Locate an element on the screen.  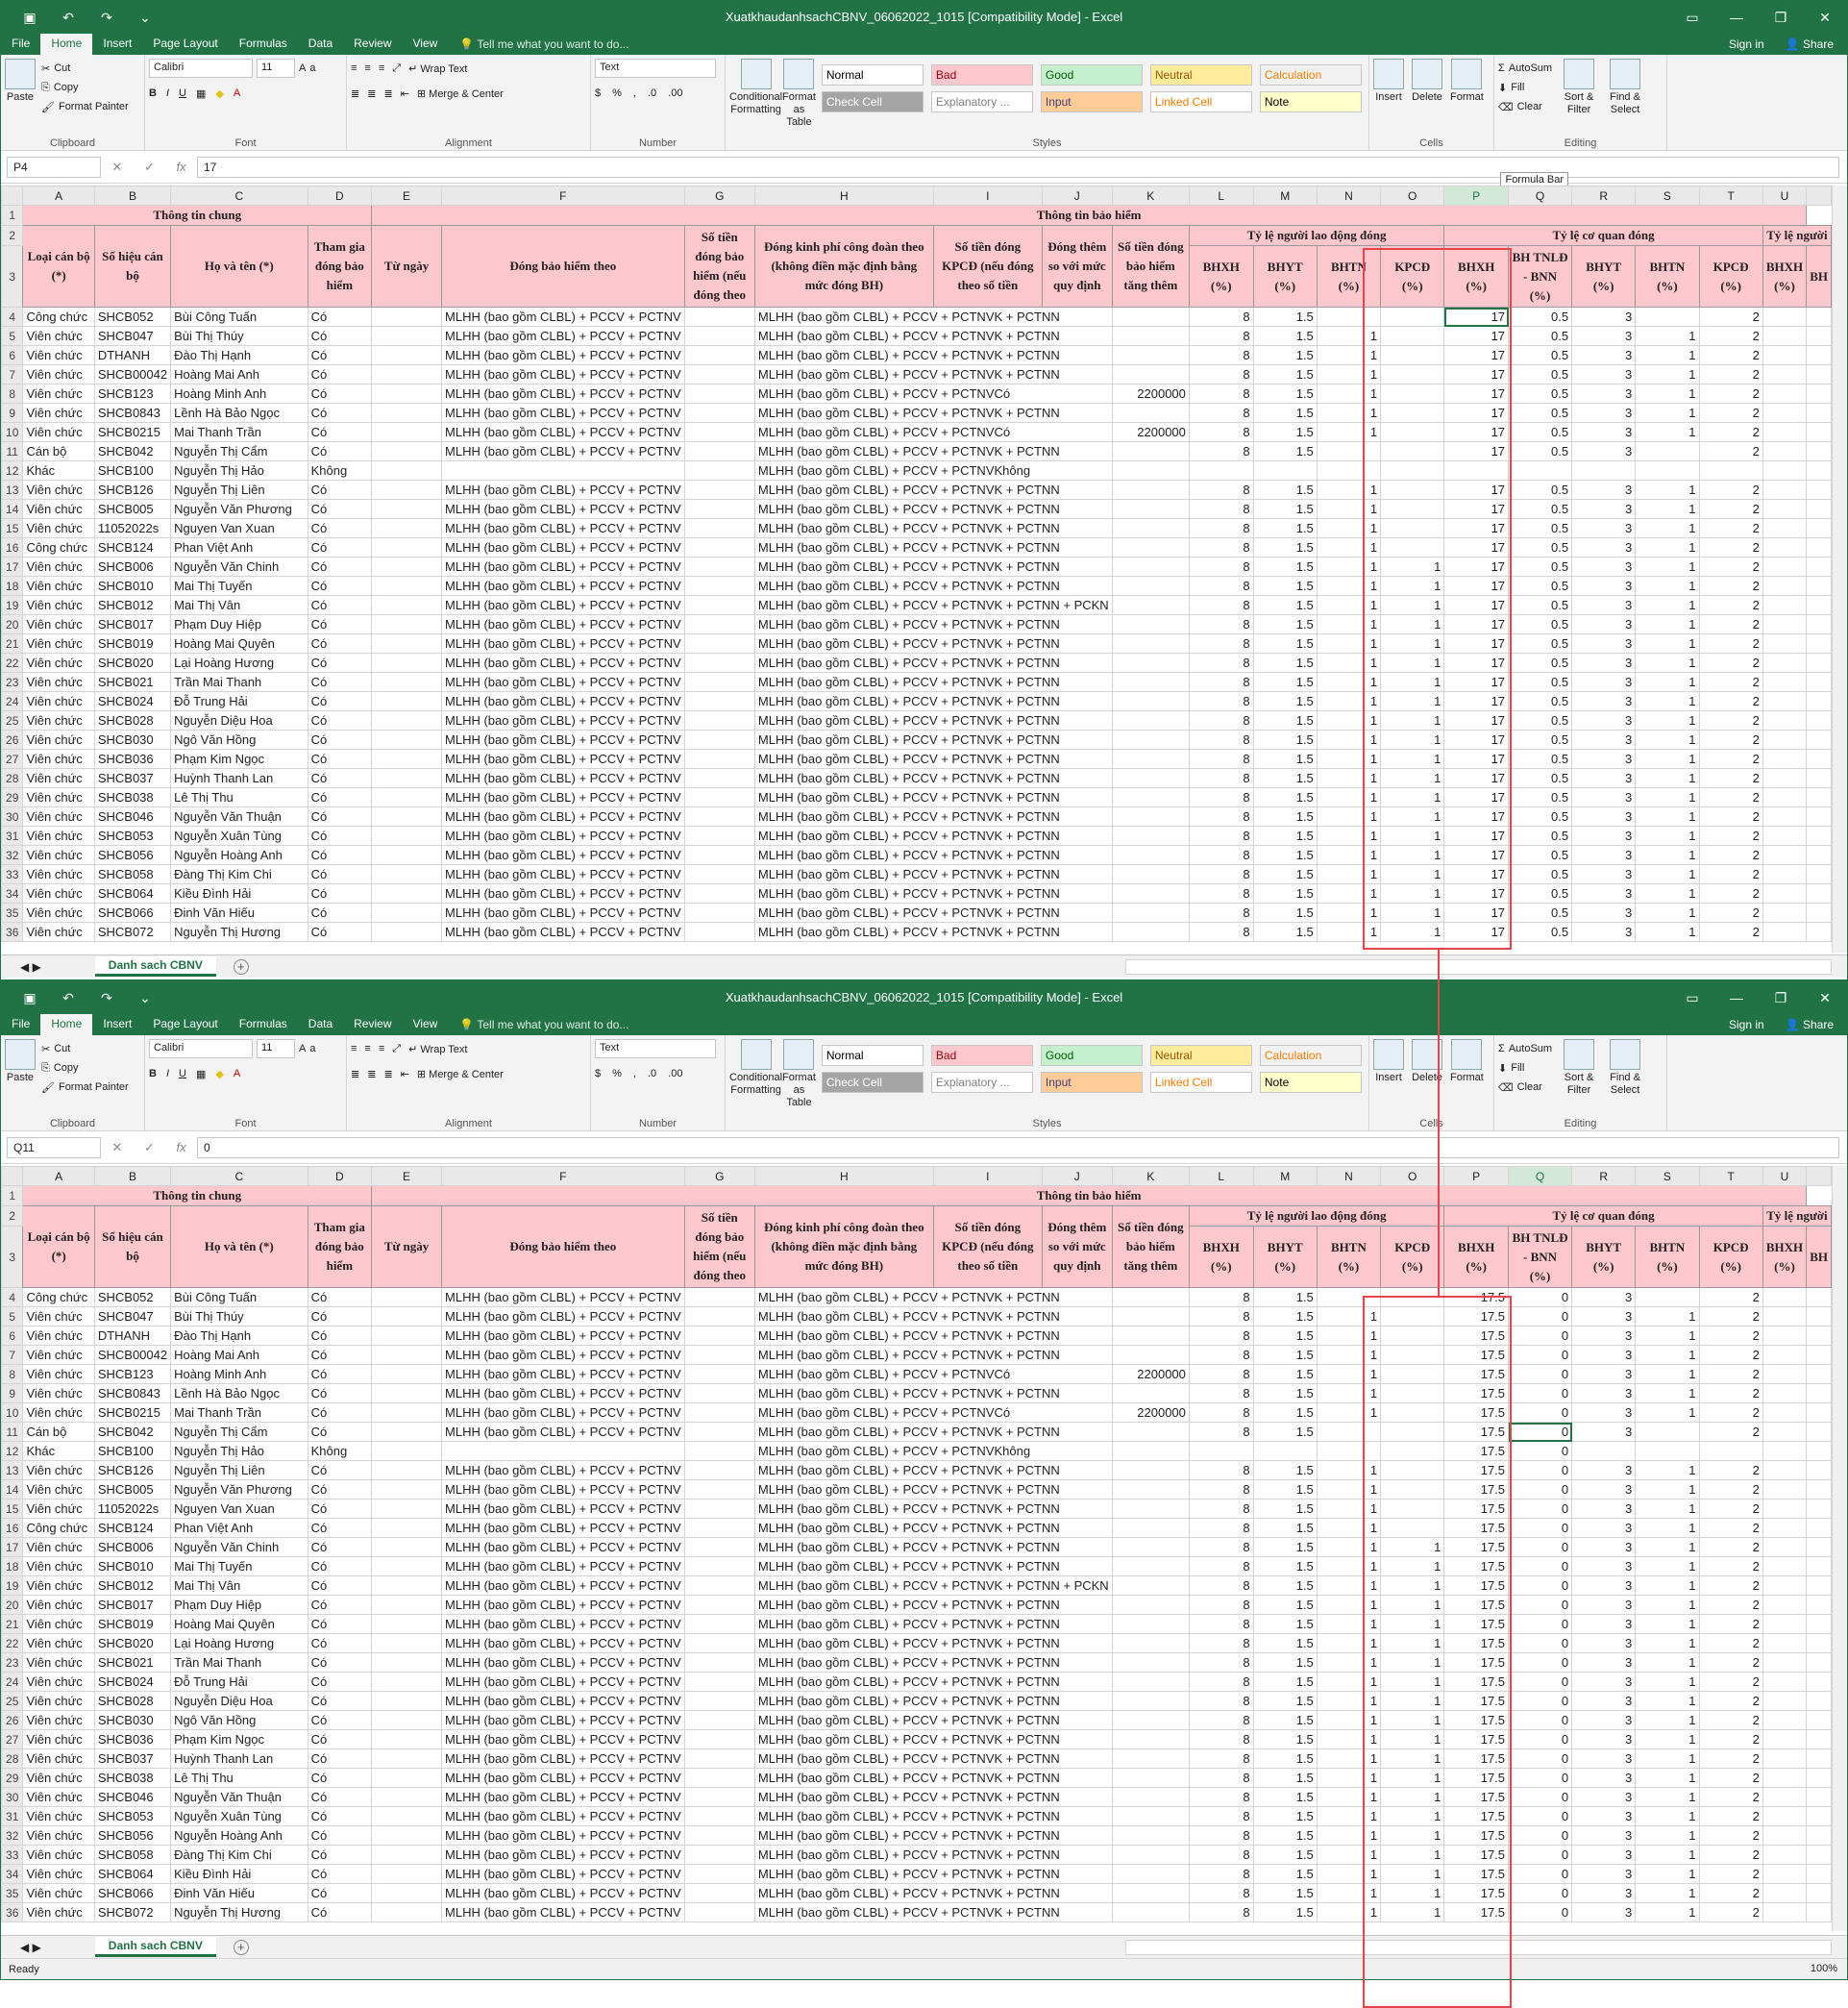
number-format-dropdown: Text is located at coordinates (655, 1048).